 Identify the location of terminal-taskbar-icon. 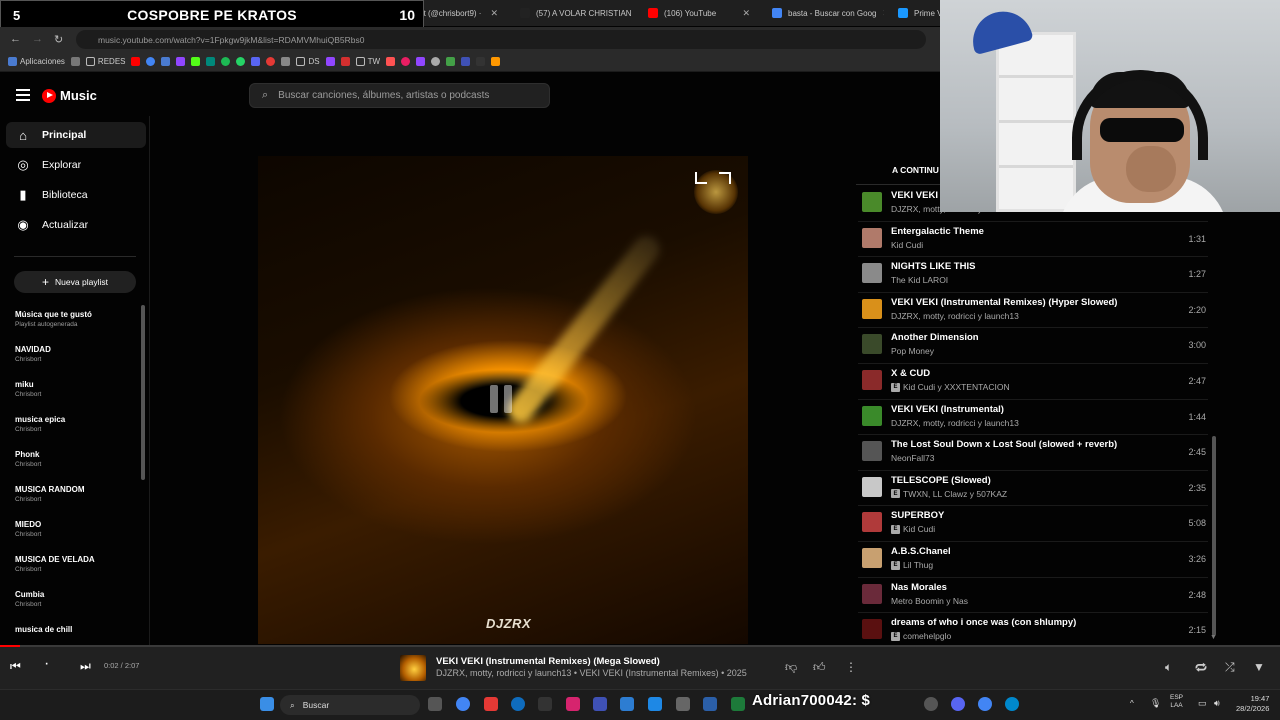
(545, 704).